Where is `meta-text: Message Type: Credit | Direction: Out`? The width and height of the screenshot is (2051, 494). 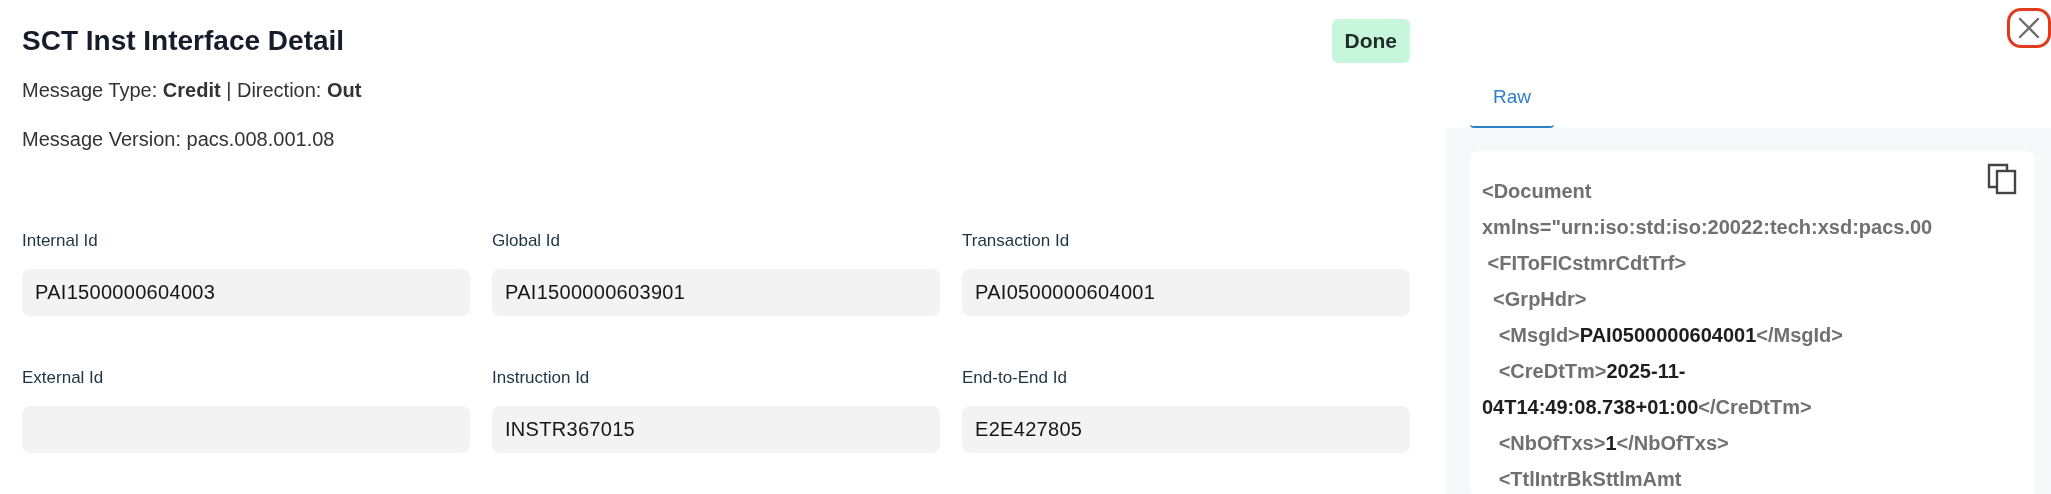 meta-text: Message Type: Credit | Direction: Out is located at coordinates (192, 90).